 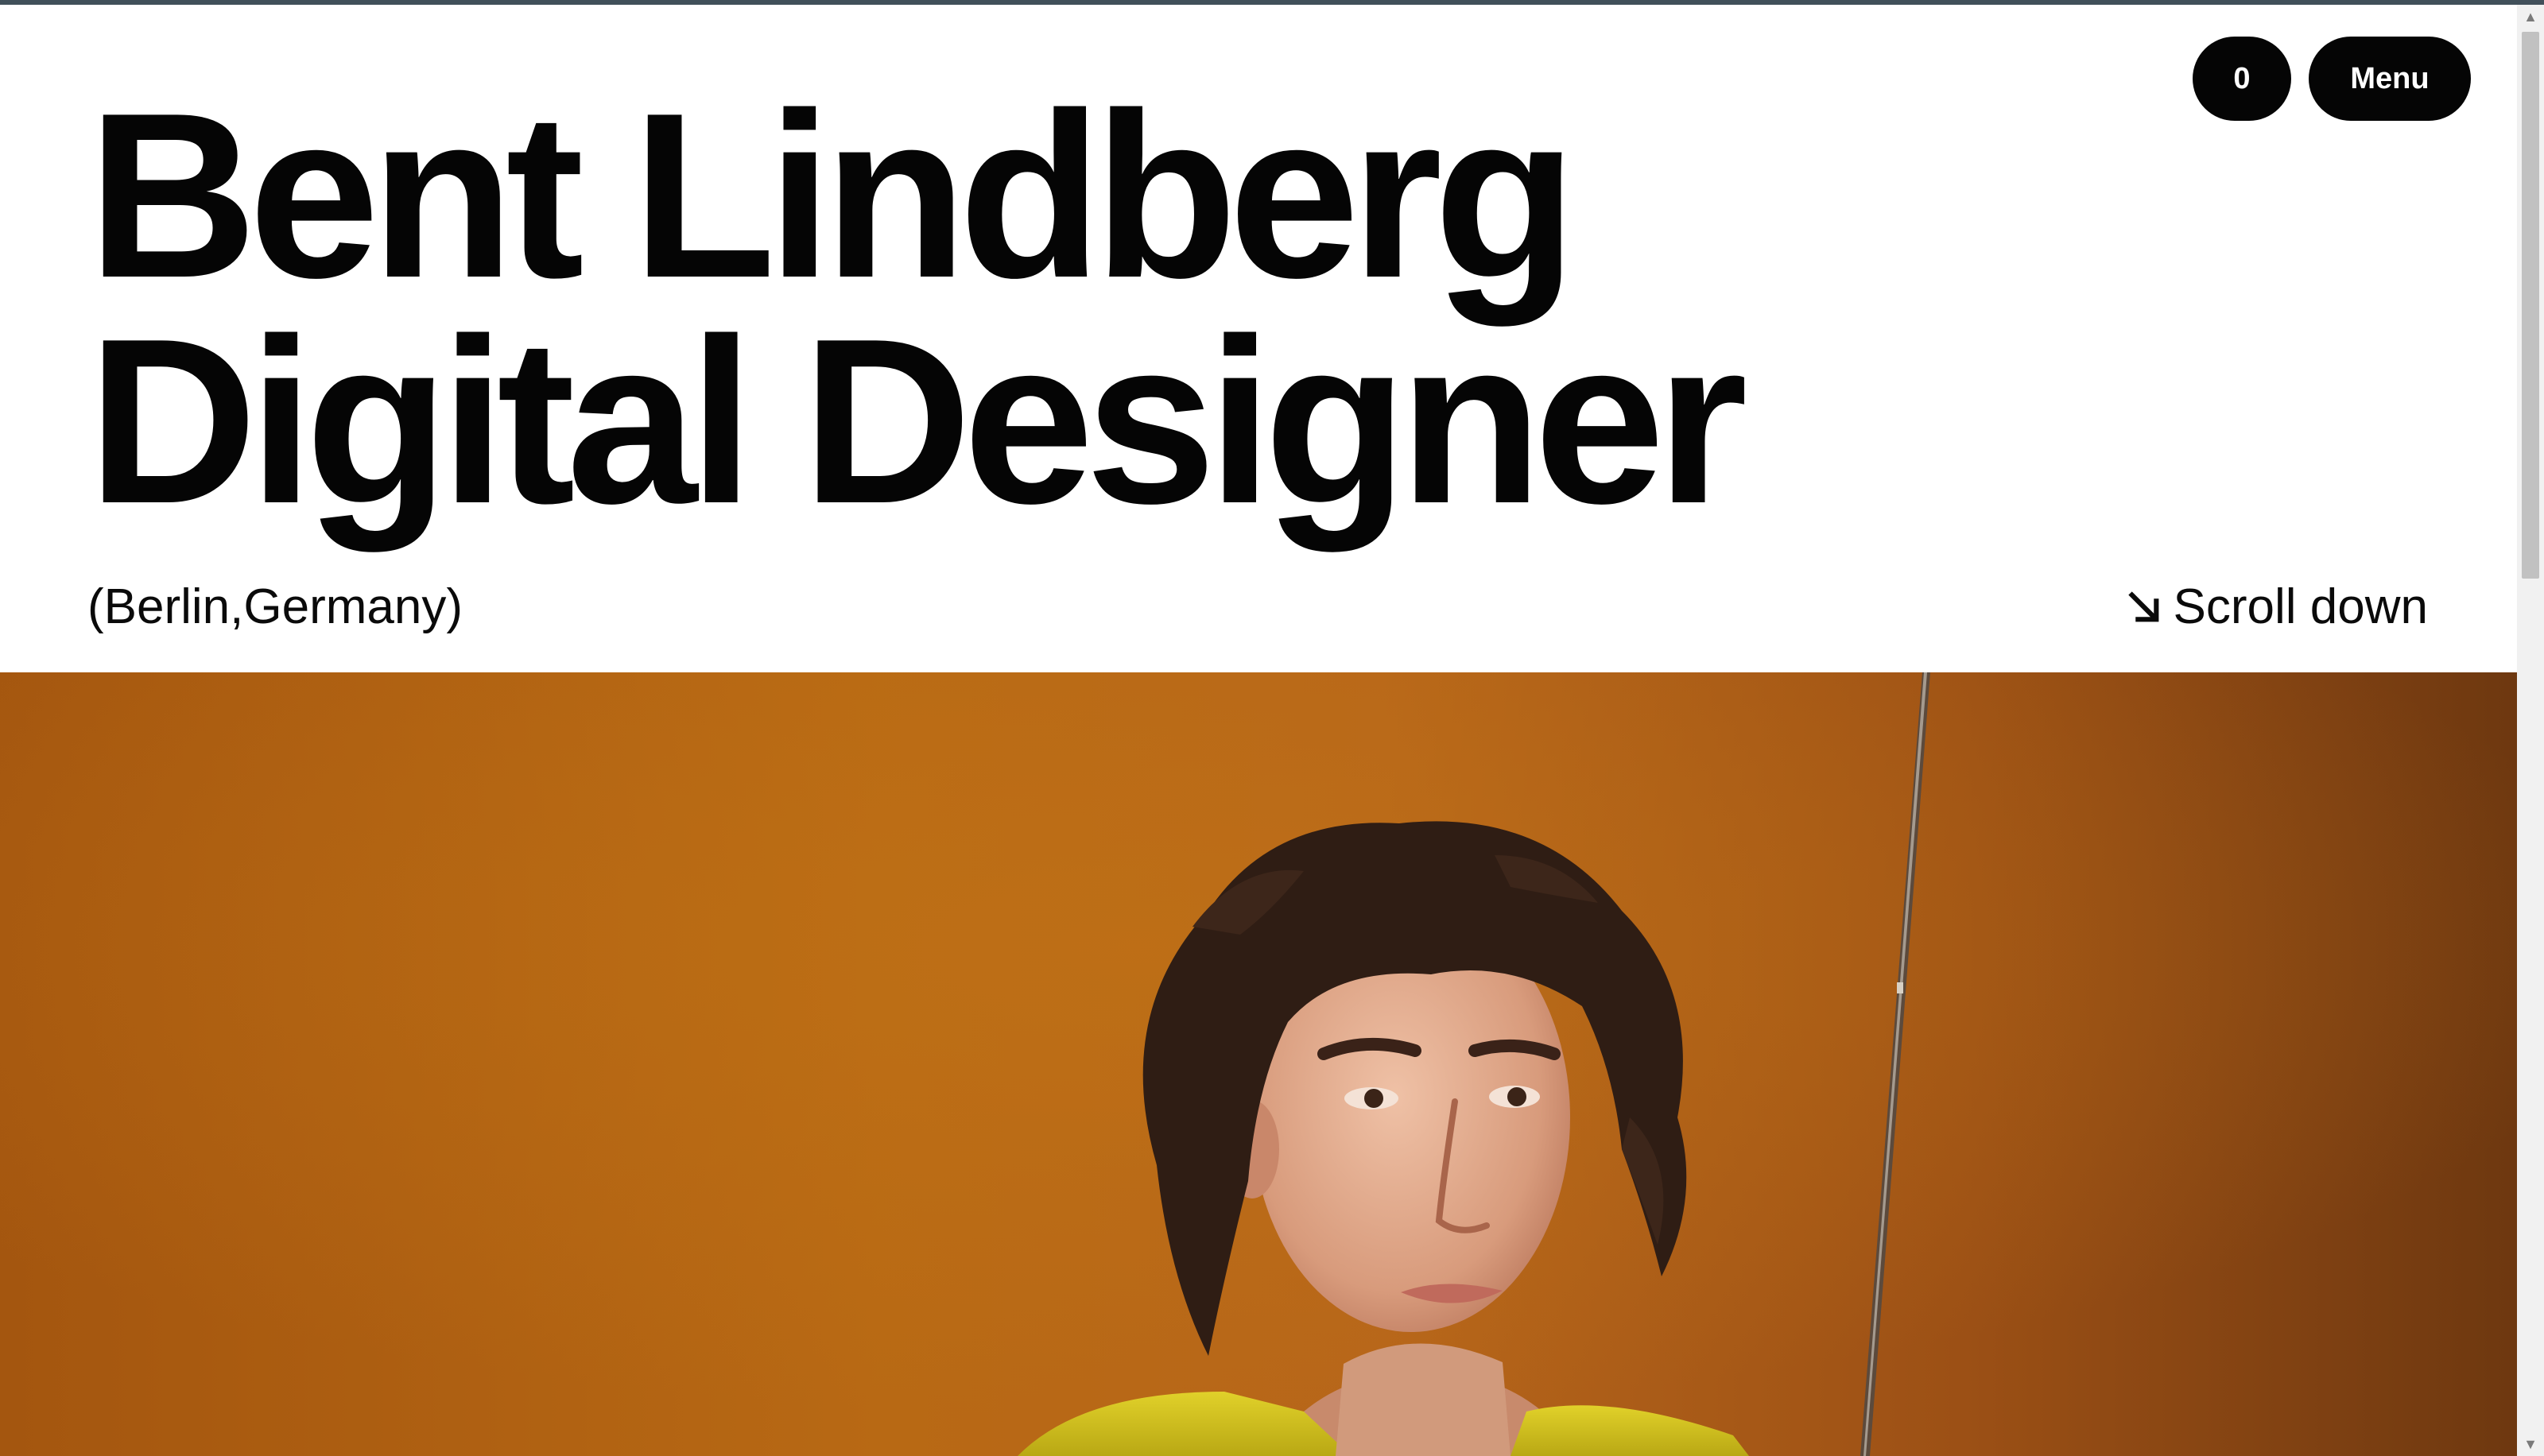 What do you see at coordinates (917, 420) in the screenshot?
I see `hero-title-role: Digital Designer` at bounding box center [917, 420].